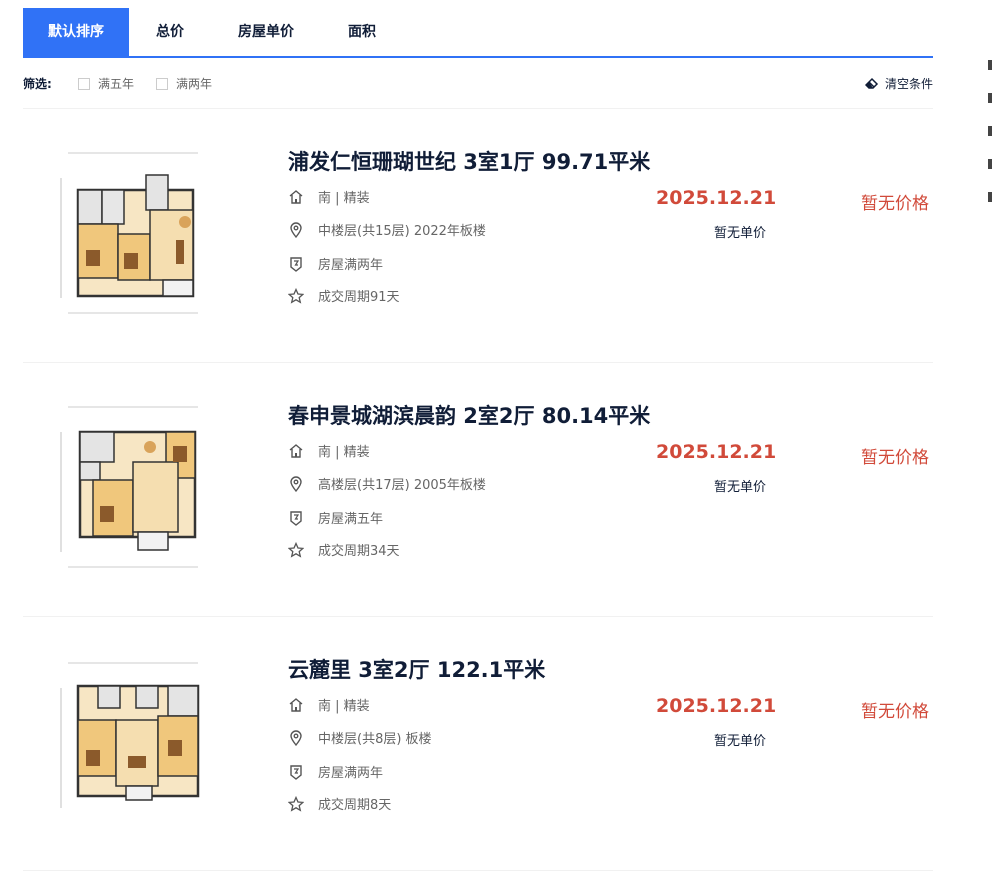  What do you see at coordinates (194, 84) in the screenshot?
I see `checkbox-label: 满两年` at bounding box center [194, 84].